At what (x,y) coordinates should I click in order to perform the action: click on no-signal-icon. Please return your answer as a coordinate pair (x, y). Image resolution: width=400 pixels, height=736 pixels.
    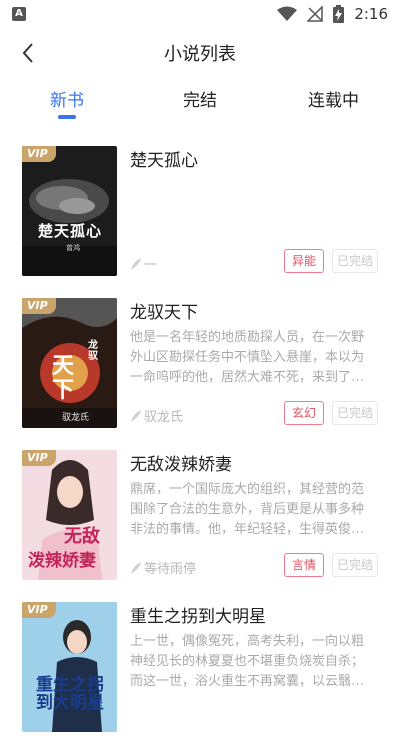
    Looking at the image, I should click on (315, 14).